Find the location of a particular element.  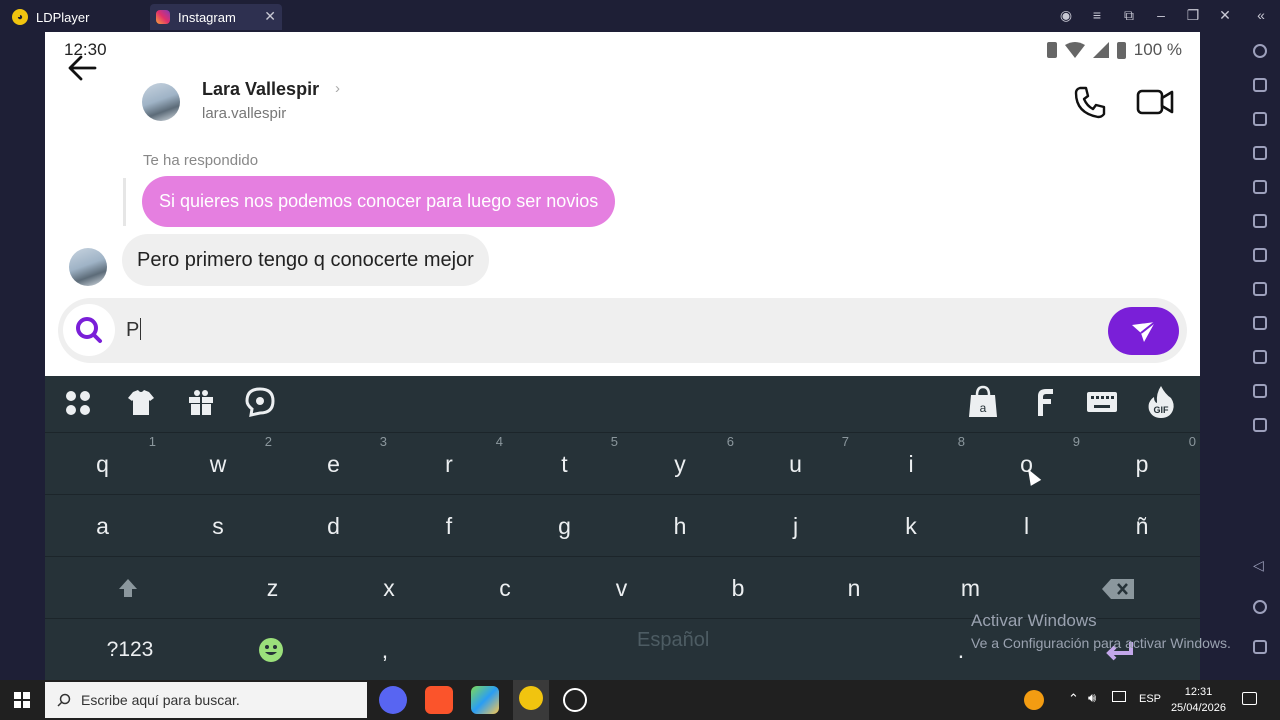

taskbar-language: ESP is located at coordinates (1150, 699).